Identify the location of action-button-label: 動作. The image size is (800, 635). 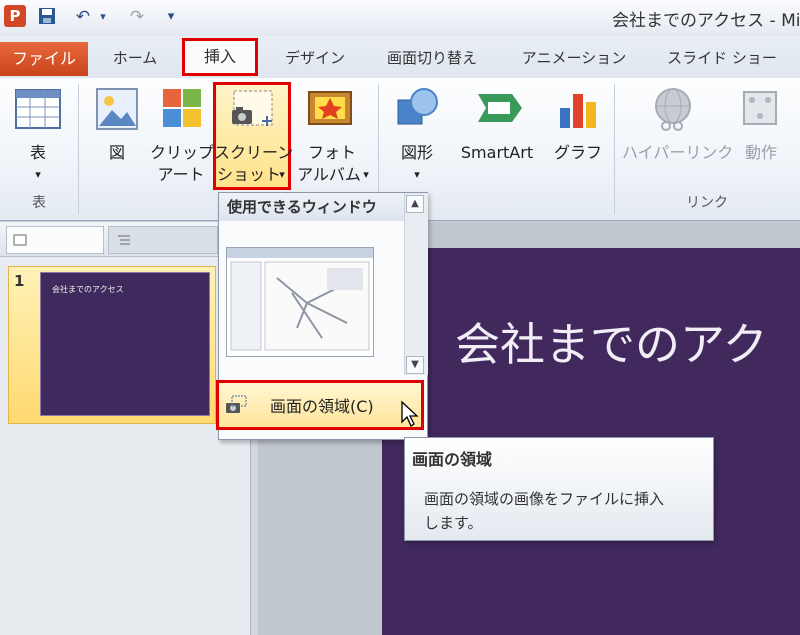
(761, 152).